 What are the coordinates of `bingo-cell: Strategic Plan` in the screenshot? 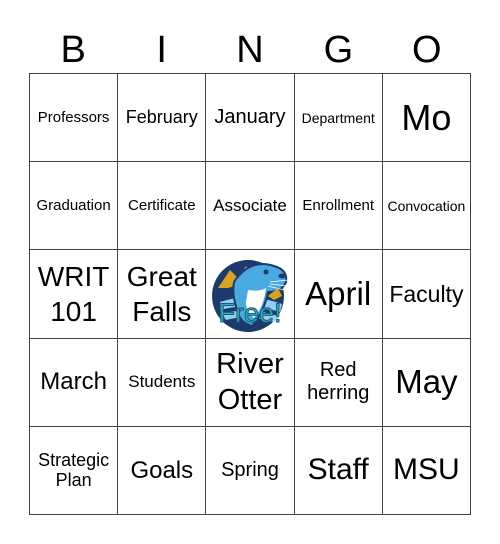 It's located at (74, 470).